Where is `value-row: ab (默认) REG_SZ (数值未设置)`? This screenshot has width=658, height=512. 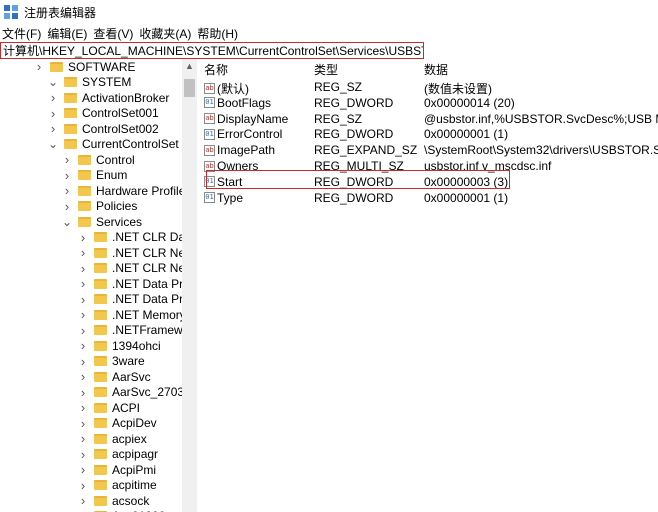
value-row: ab (默认) REG_SZ (数值未设置) is located at coordinates (428, 88).